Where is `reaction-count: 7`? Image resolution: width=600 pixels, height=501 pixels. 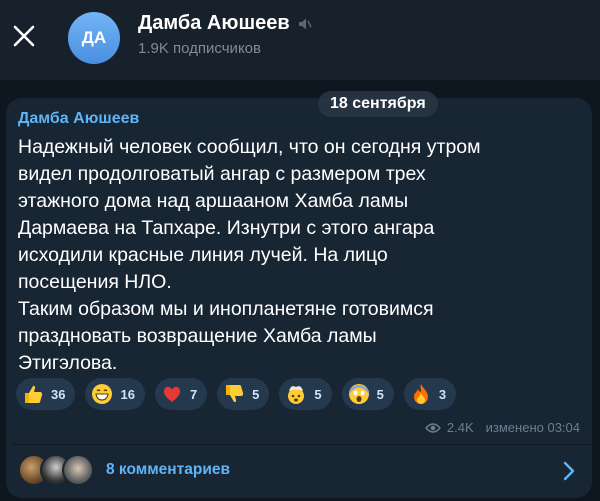
reaction-count: 7 is located at coordinates (193, 394).